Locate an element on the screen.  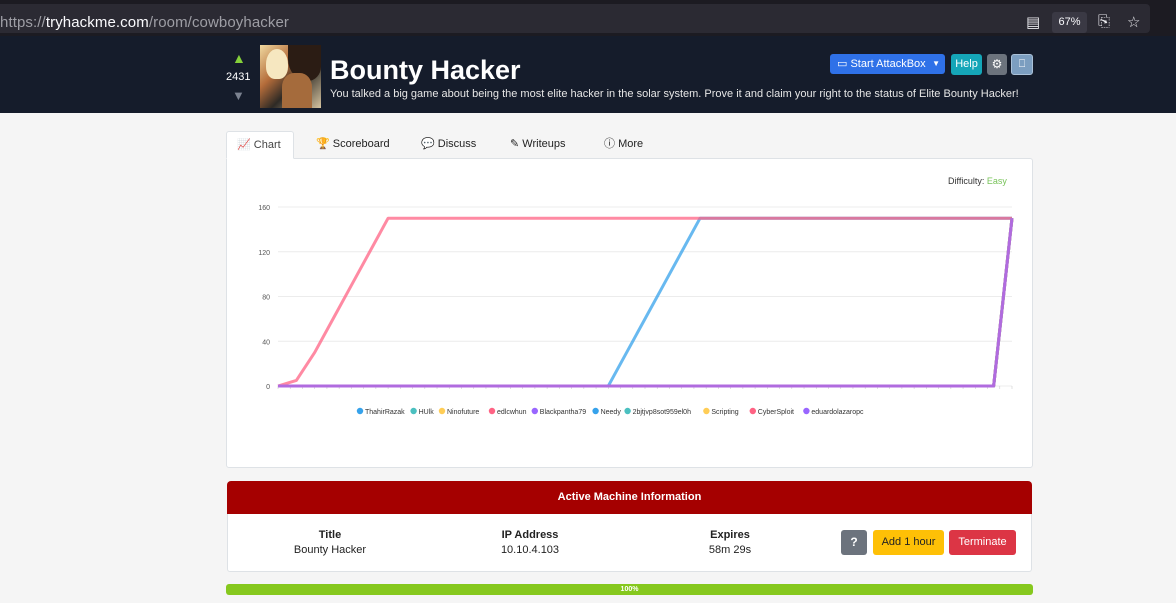
bookmark-star-icon: ☆ is located at coordinates (1133, 22).